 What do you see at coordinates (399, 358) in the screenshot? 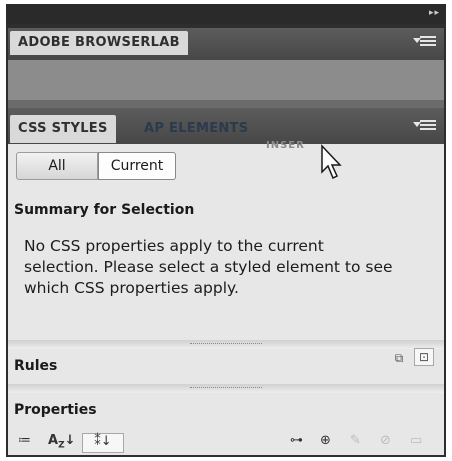
I see `show-cascade-icon: ⧉` at bounding box center [399, 358].